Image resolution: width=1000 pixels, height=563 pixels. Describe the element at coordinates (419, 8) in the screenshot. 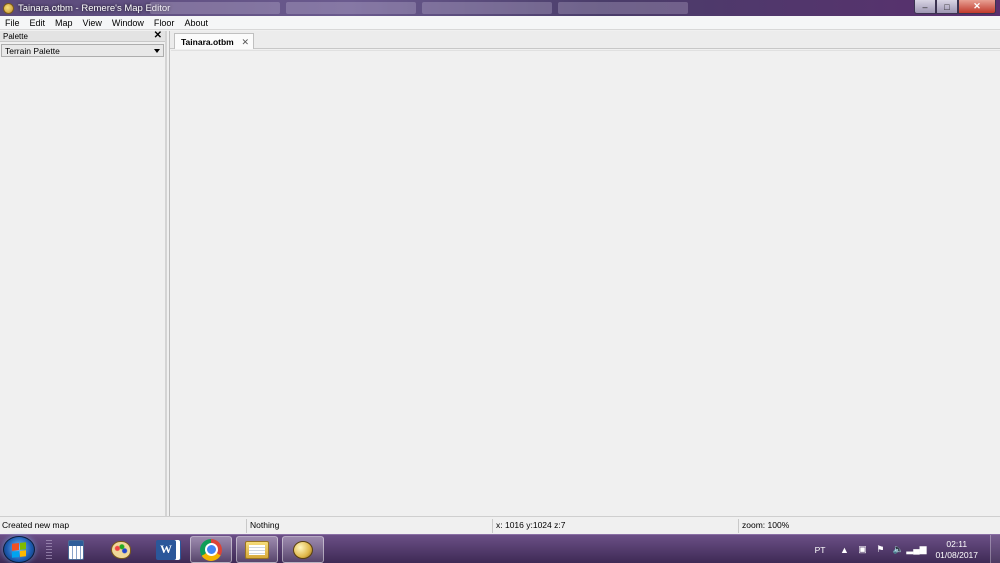

I see `background-windows` at that location.